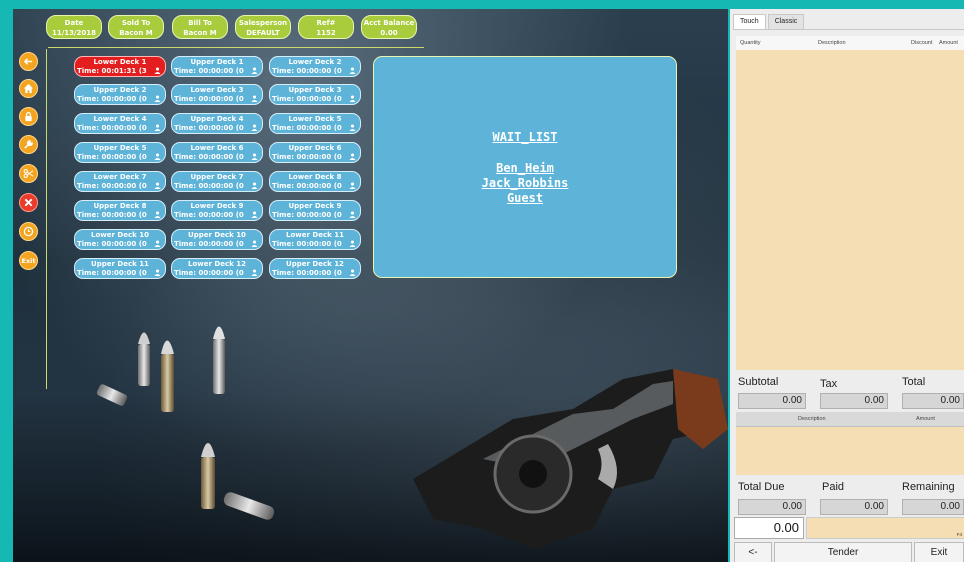 This screenshot has height=562, width=964. What do you see at coordinates (939, 552) in the screenshot?
I see `exit-button: Exit` at bounding box center [939, 552].